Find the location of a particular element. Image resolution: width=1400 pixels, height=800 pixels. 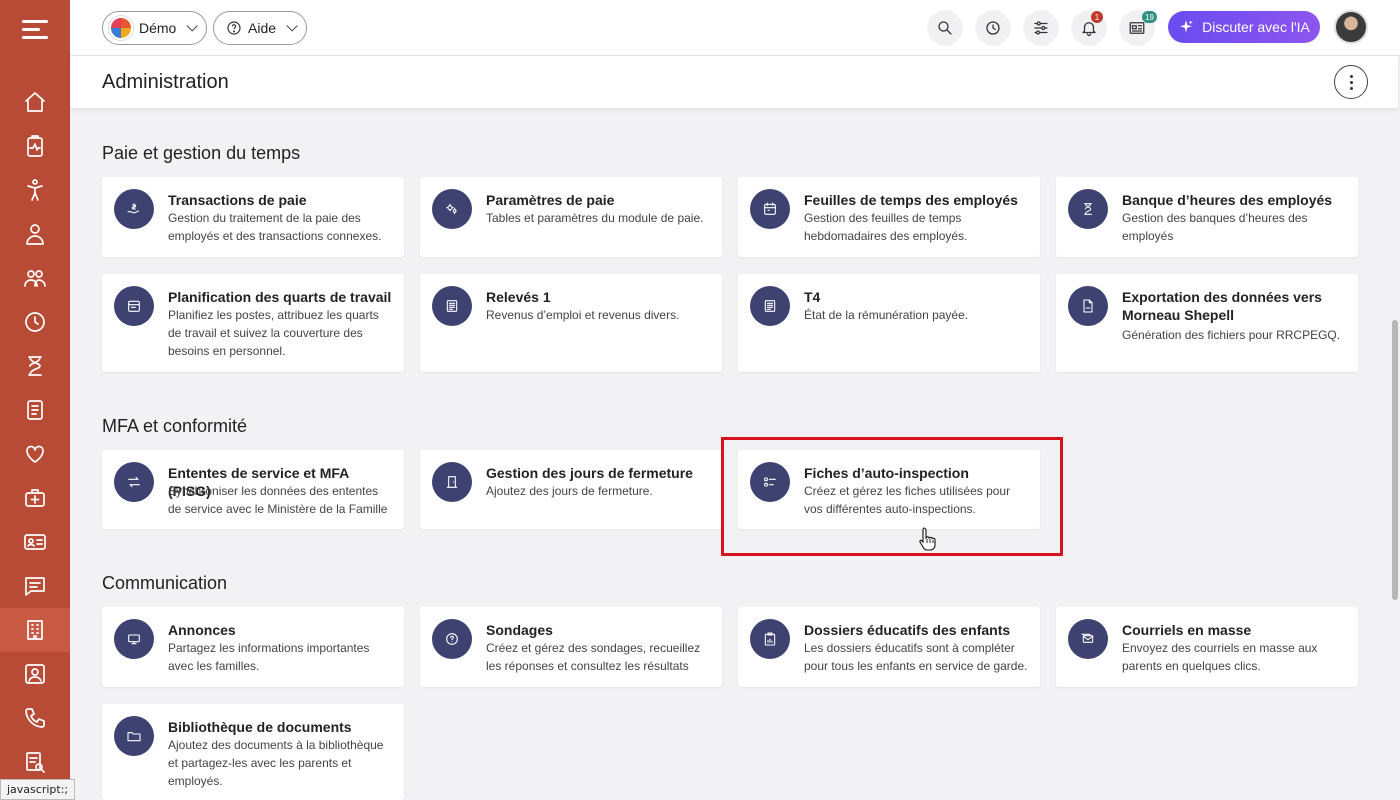

history-button is located at coordinates (993, 28).